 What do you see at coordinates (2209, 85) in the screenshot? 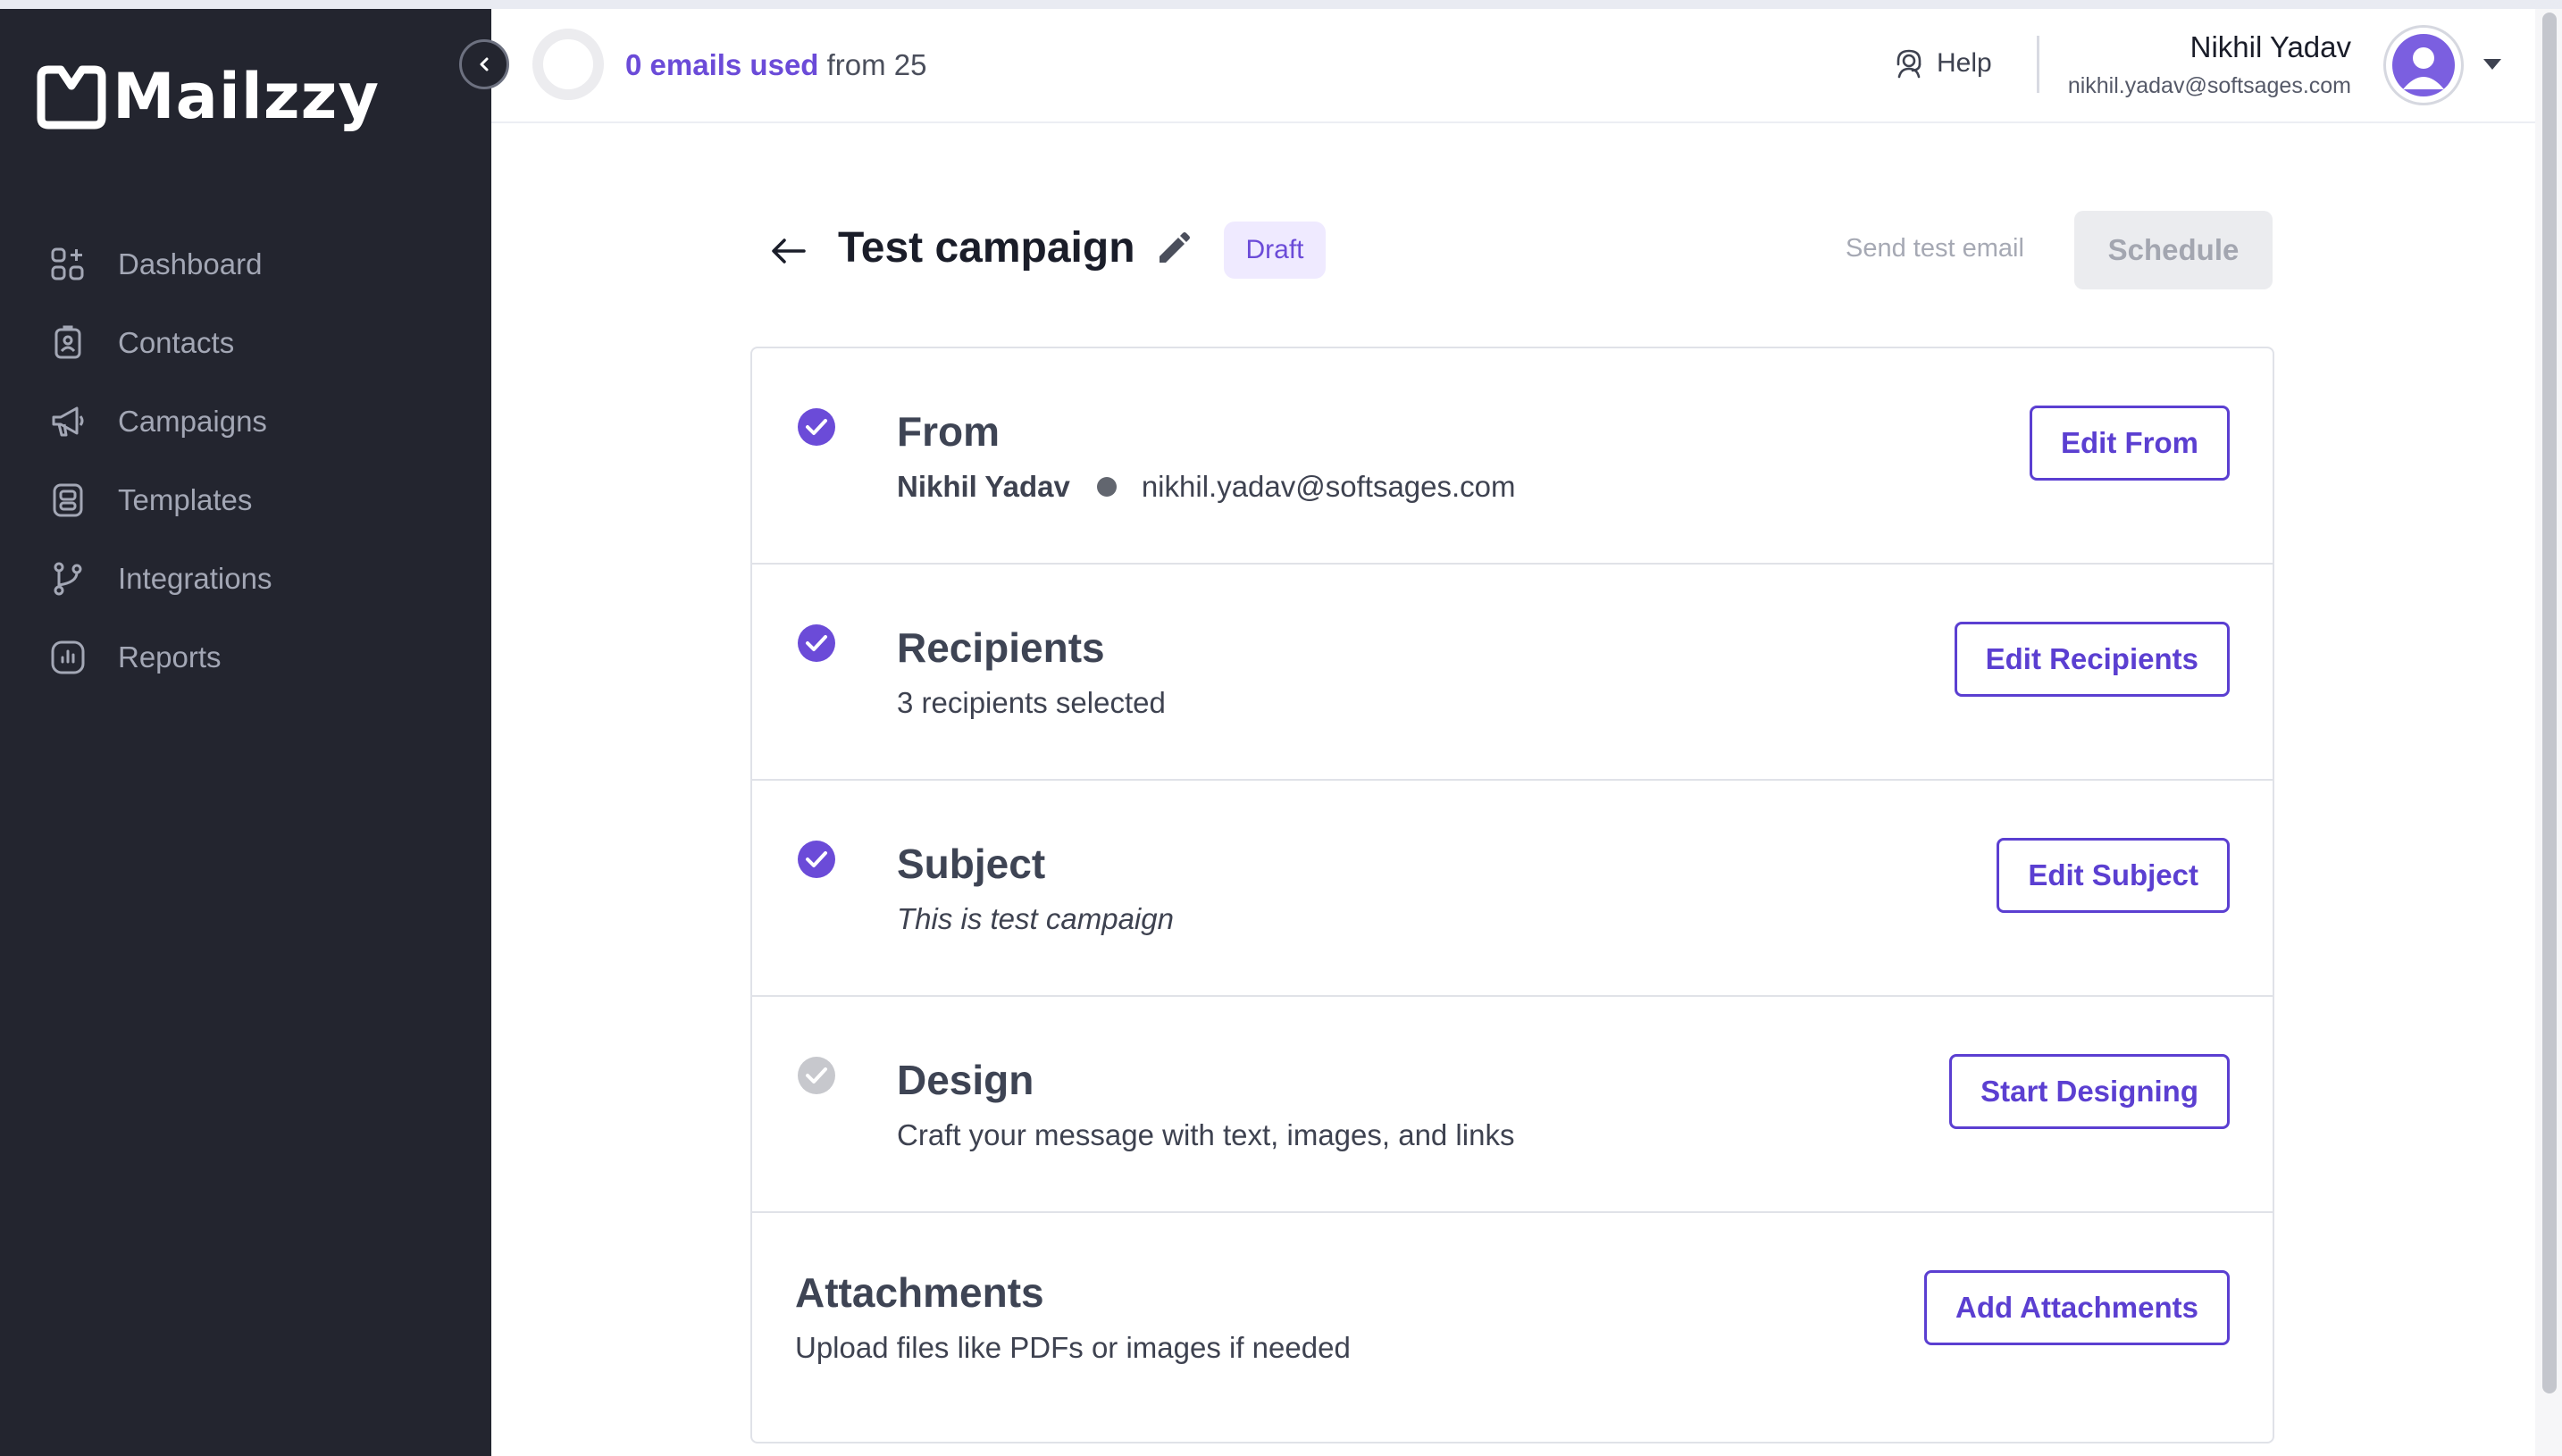
I see `user-email: nikhil.yadav@softsages.com` at bounding box center [2209, 85].